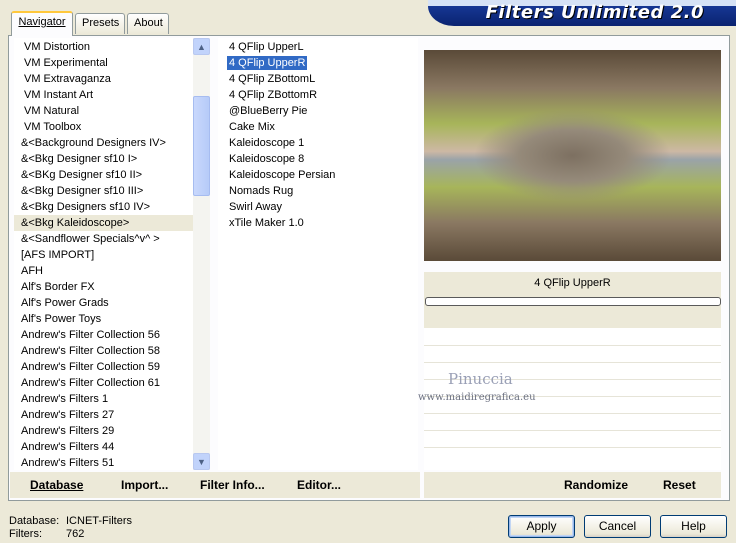 The height and width of the screenshot is (543, 736). What do you see at coordinates (65, 399) in the screenshot?
I see `category-label: Andrew's Filters 1` at bounding box center [65, 399].